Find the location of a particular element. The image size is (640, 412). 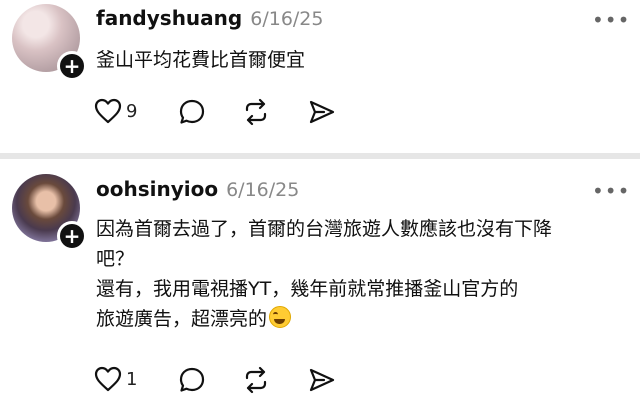

post-text-line-with-emoji: 旅遊廣告，超漂亮的 is located at coordinates (324, 319).